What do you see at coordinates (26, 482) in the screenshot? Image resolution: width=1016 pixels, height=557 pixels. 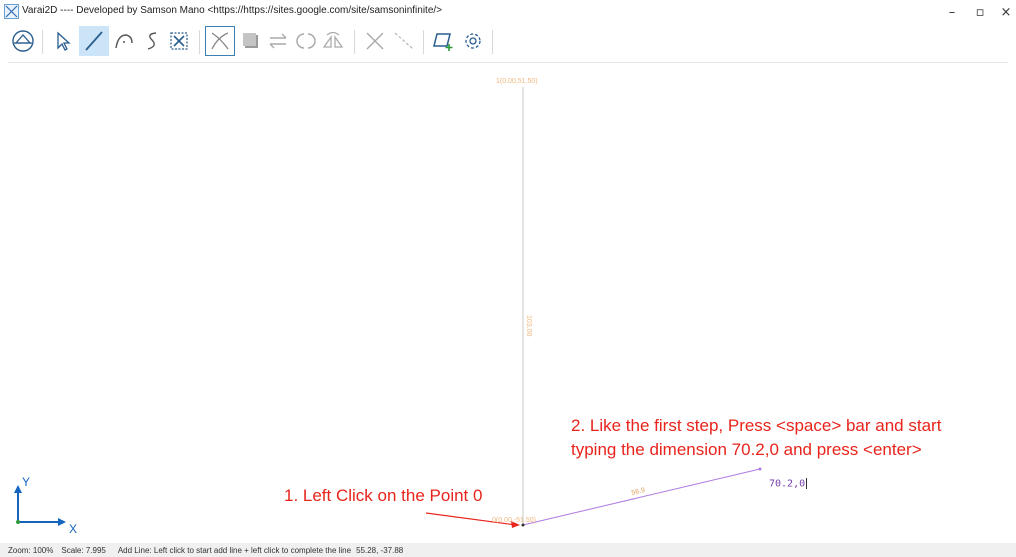 I see `axis-y-label: Y` at bounding box center [26, 482].